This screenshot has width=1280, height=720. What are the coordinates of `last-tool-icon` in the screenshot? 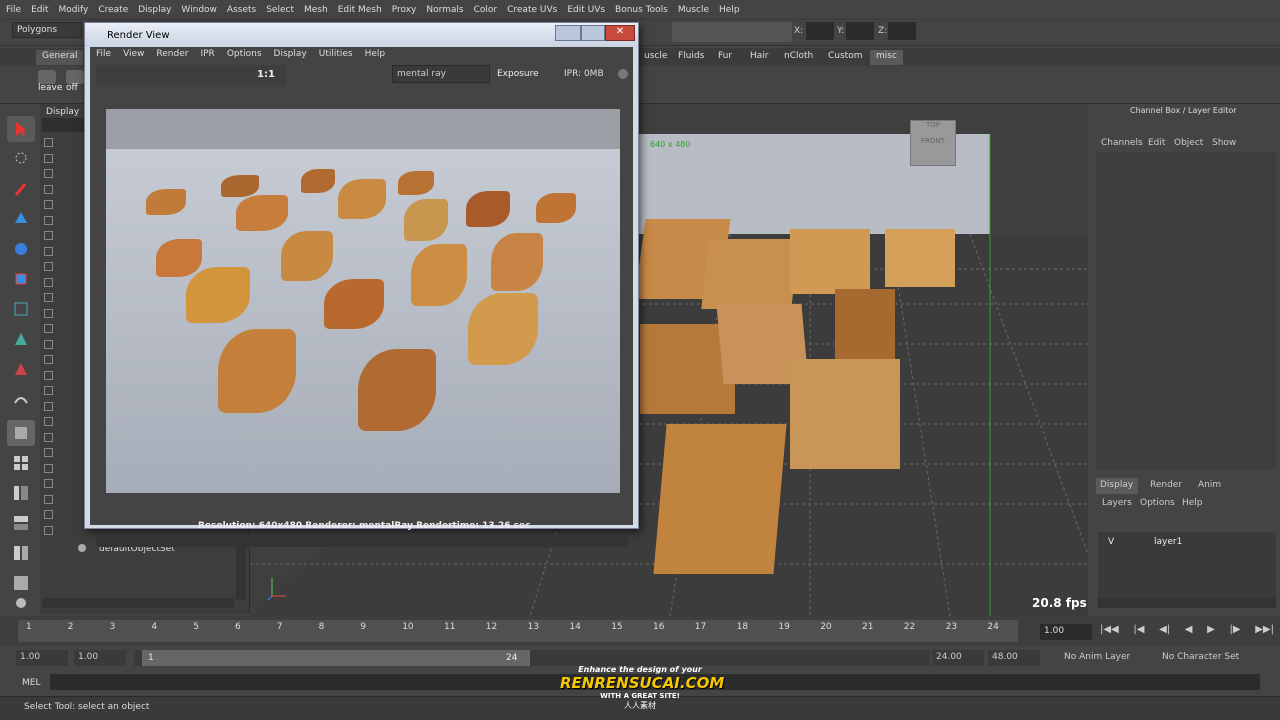 It's located at (21, 369).